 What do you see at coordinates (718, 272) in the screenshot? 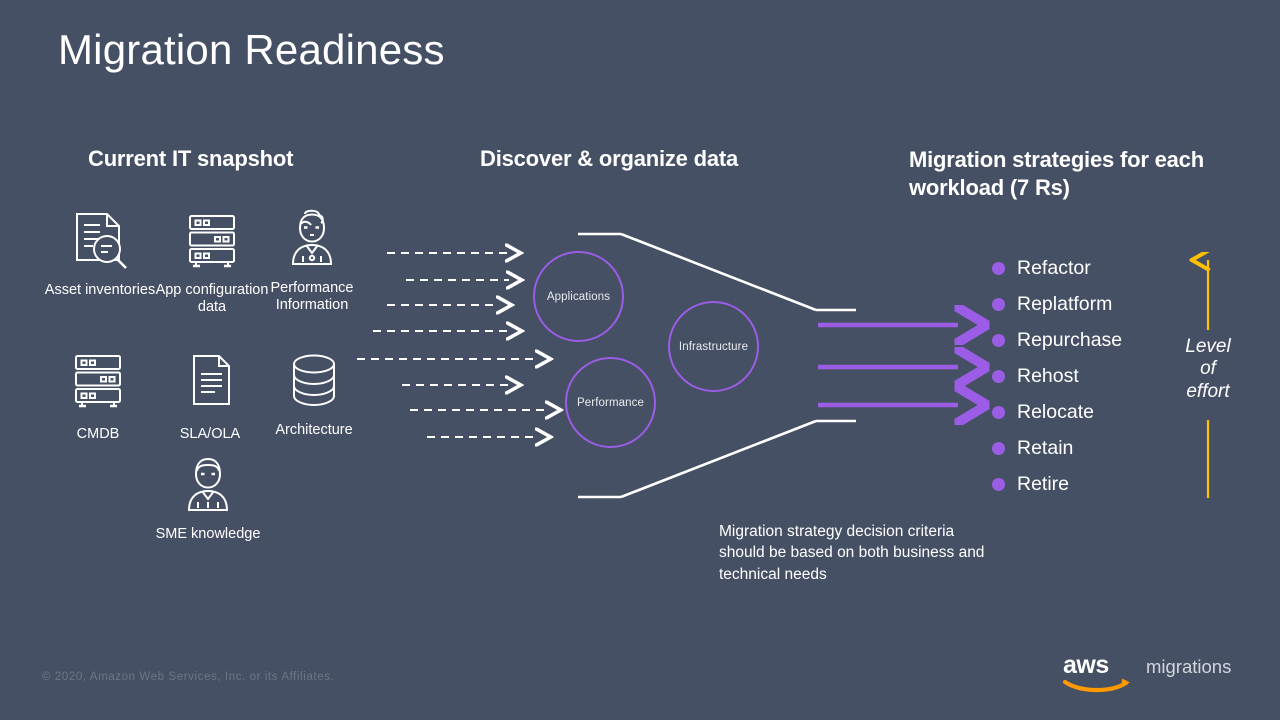
I see `funnel-top-diagonal` at bounding box center [718, 272].